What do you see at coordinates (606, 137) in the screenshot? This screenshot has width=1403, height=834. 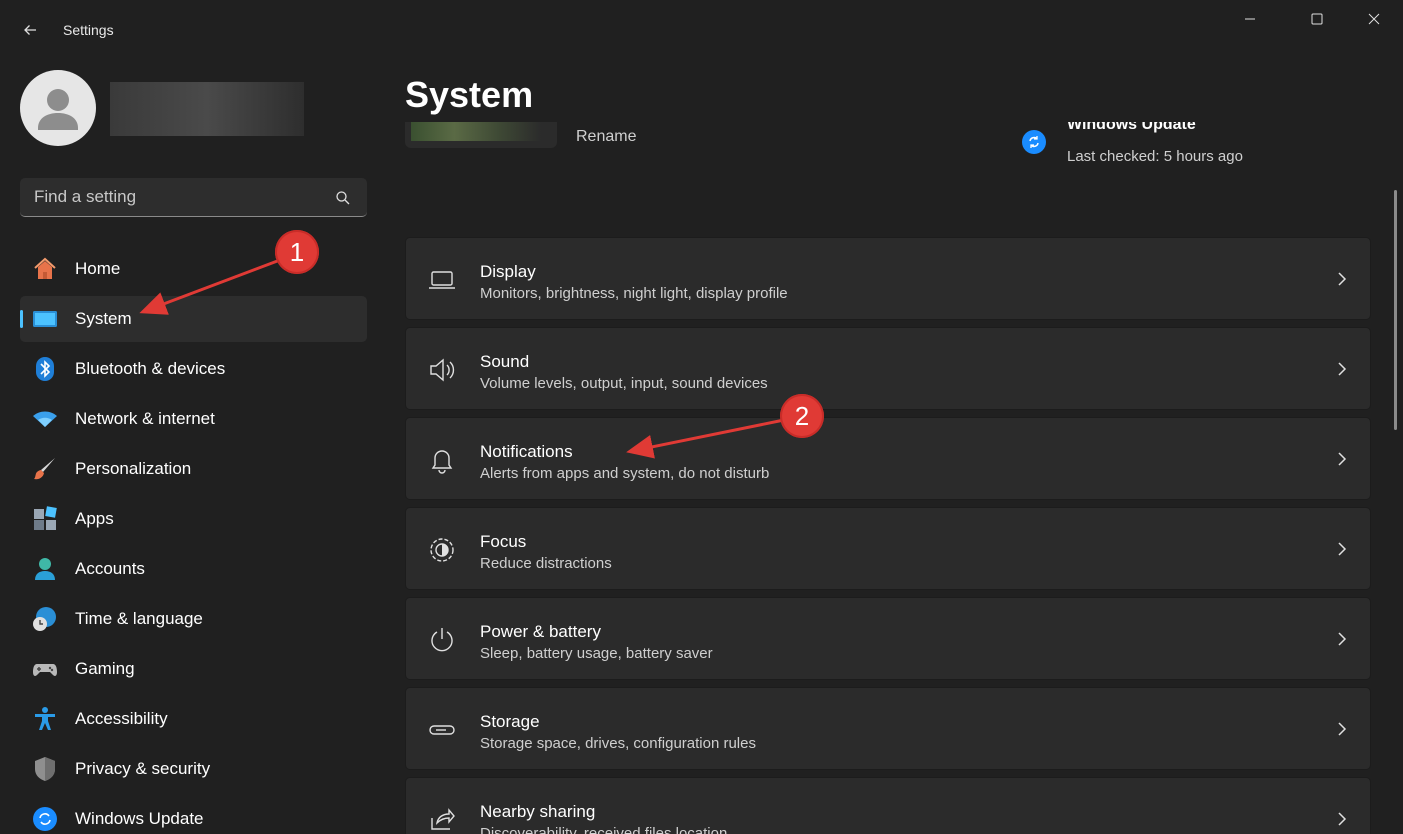 I see `rename-link: Rename` at bounding box center [606, 137].